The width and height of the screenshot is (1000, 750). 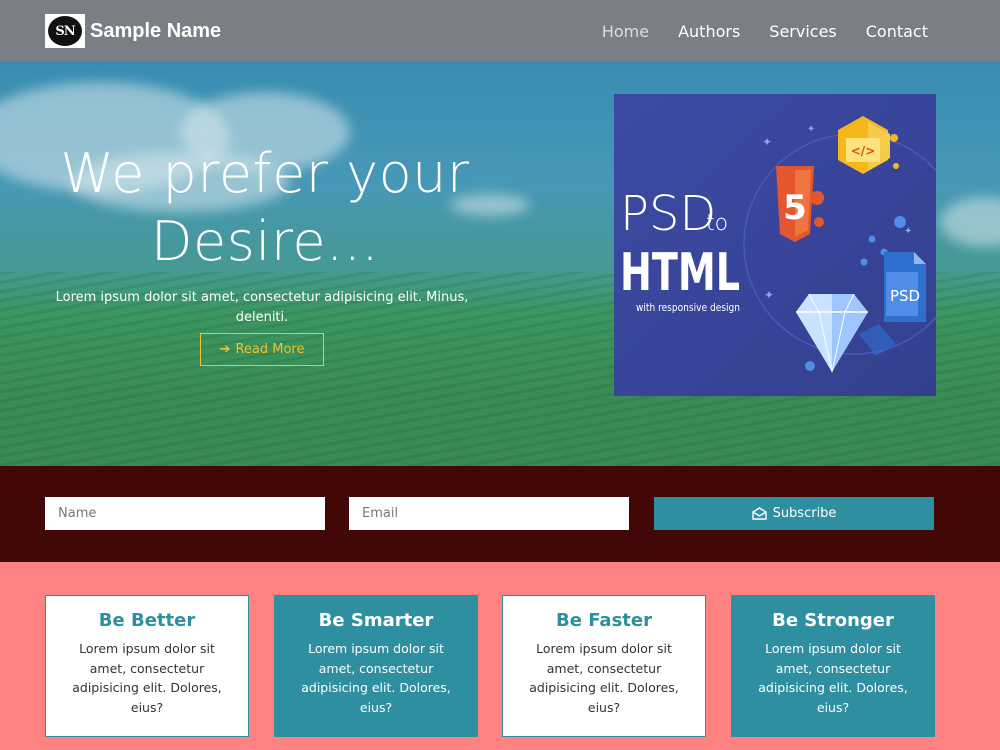 What do you see at coordinates (863, 151) in the screenshot?
I see `code-icon-text: </>` at bounding box center [863, 151].